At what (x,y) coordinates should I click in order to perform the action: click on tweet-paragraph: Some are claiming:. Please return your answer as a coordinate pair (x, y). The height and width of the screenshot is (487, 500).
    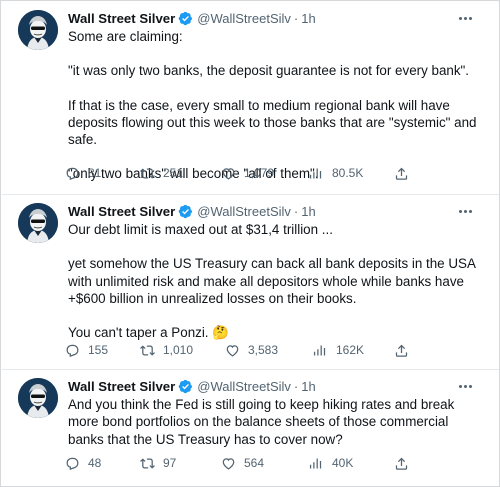
    Looking at the image, I should click on (125, 36).